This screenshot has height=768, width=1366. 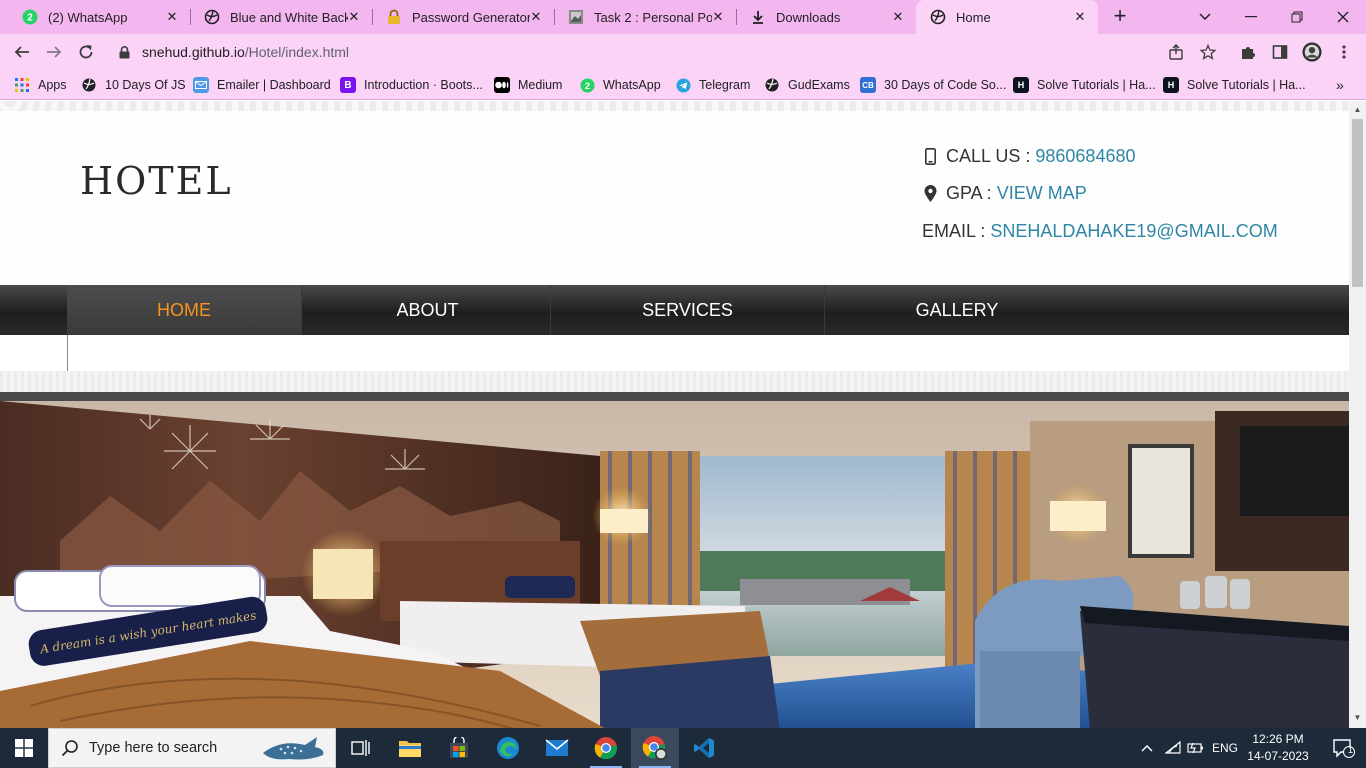 I want to click on mobile-phone-icon, so click(x=930, y=157).